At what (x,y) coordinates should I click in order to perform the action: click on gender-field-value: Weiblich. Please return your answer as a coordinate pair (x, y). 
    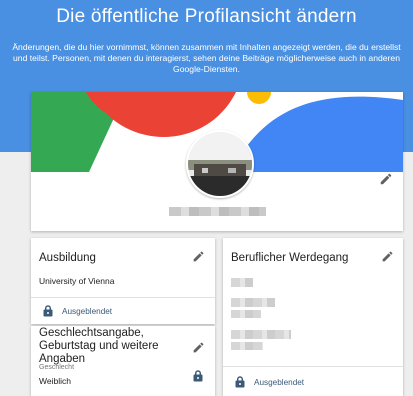
    Looking at the image, I should click on (55, 381).